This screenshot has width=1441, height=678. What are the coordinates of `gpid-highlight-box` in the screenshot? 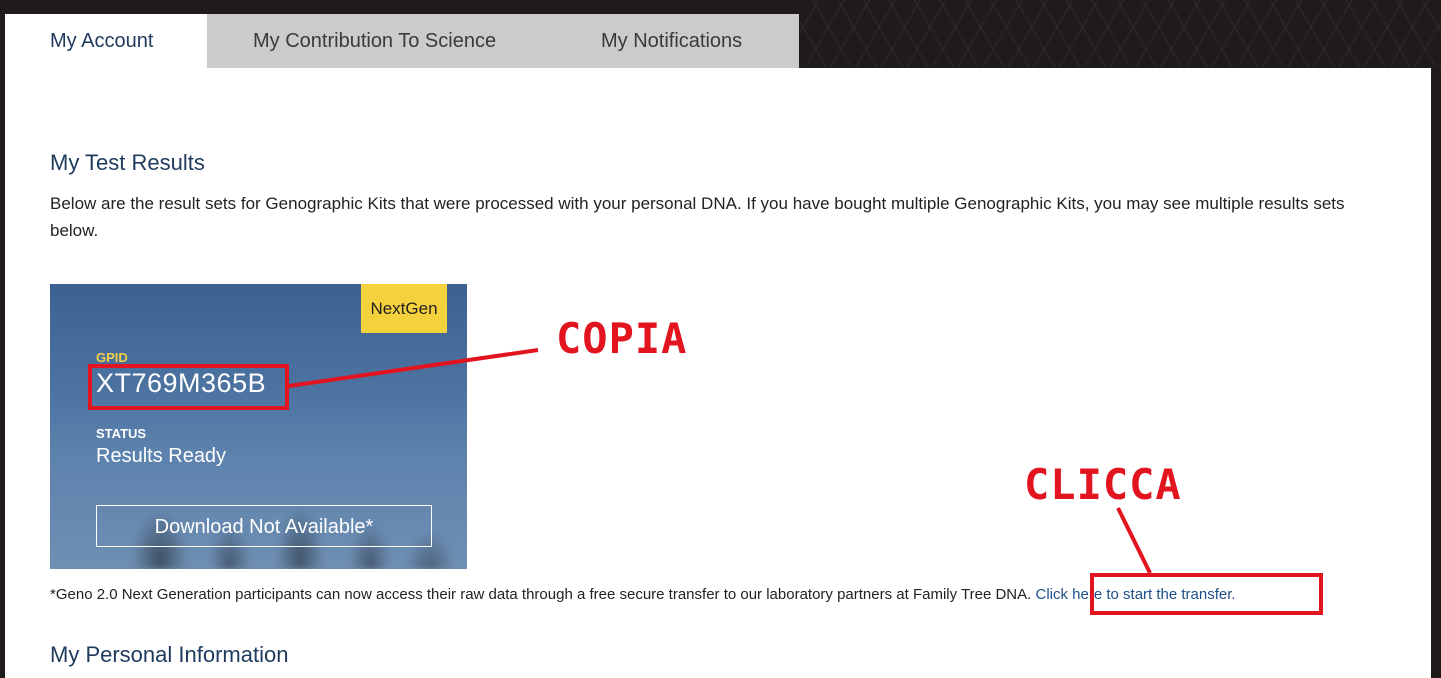 It's located at (188, 387).